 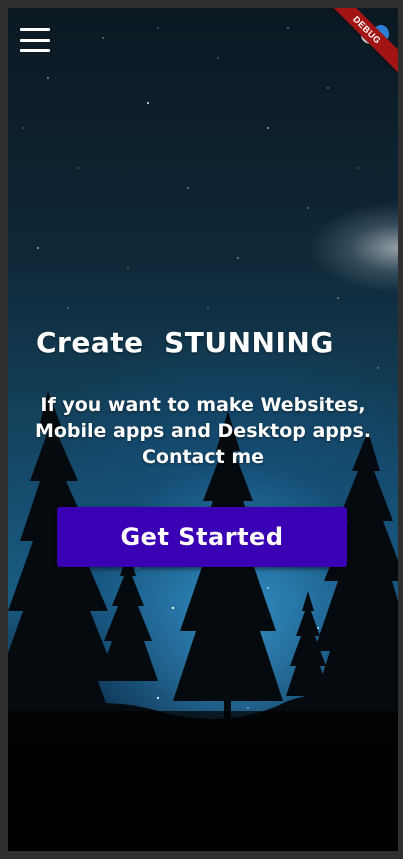 I want to click on hamburger-menu-icon, so click(x=35, y=40).